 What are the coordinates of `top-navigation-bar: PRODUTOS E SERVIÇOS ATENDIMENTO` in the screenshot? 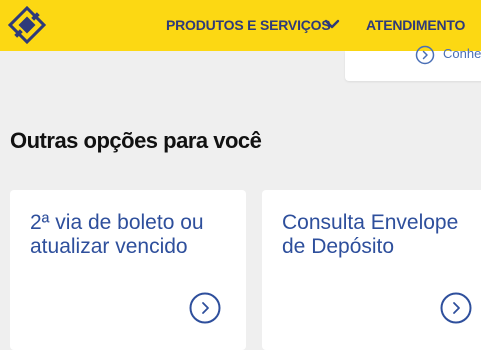 It's located at (240, 25).